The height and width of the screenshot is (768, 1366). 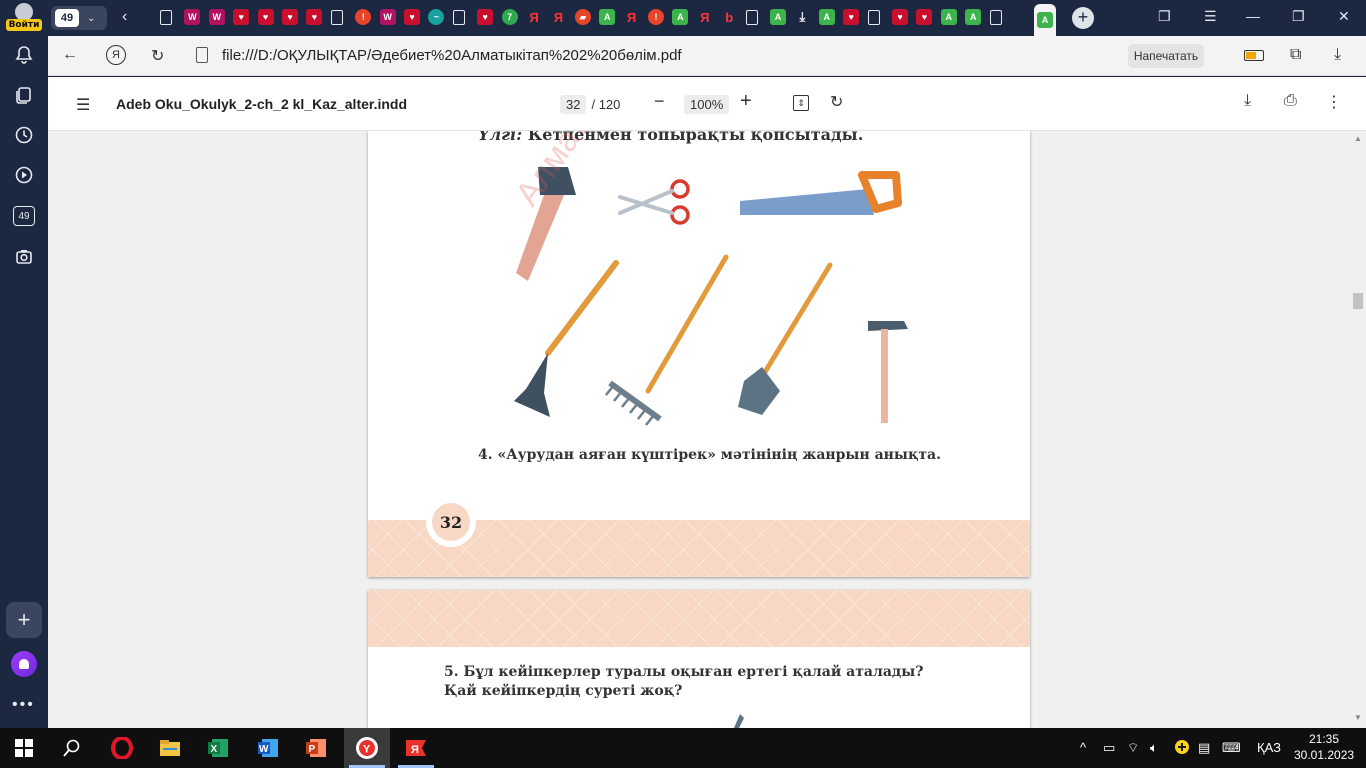 I want to click on video-play-icon, so click(x=24, y=175).